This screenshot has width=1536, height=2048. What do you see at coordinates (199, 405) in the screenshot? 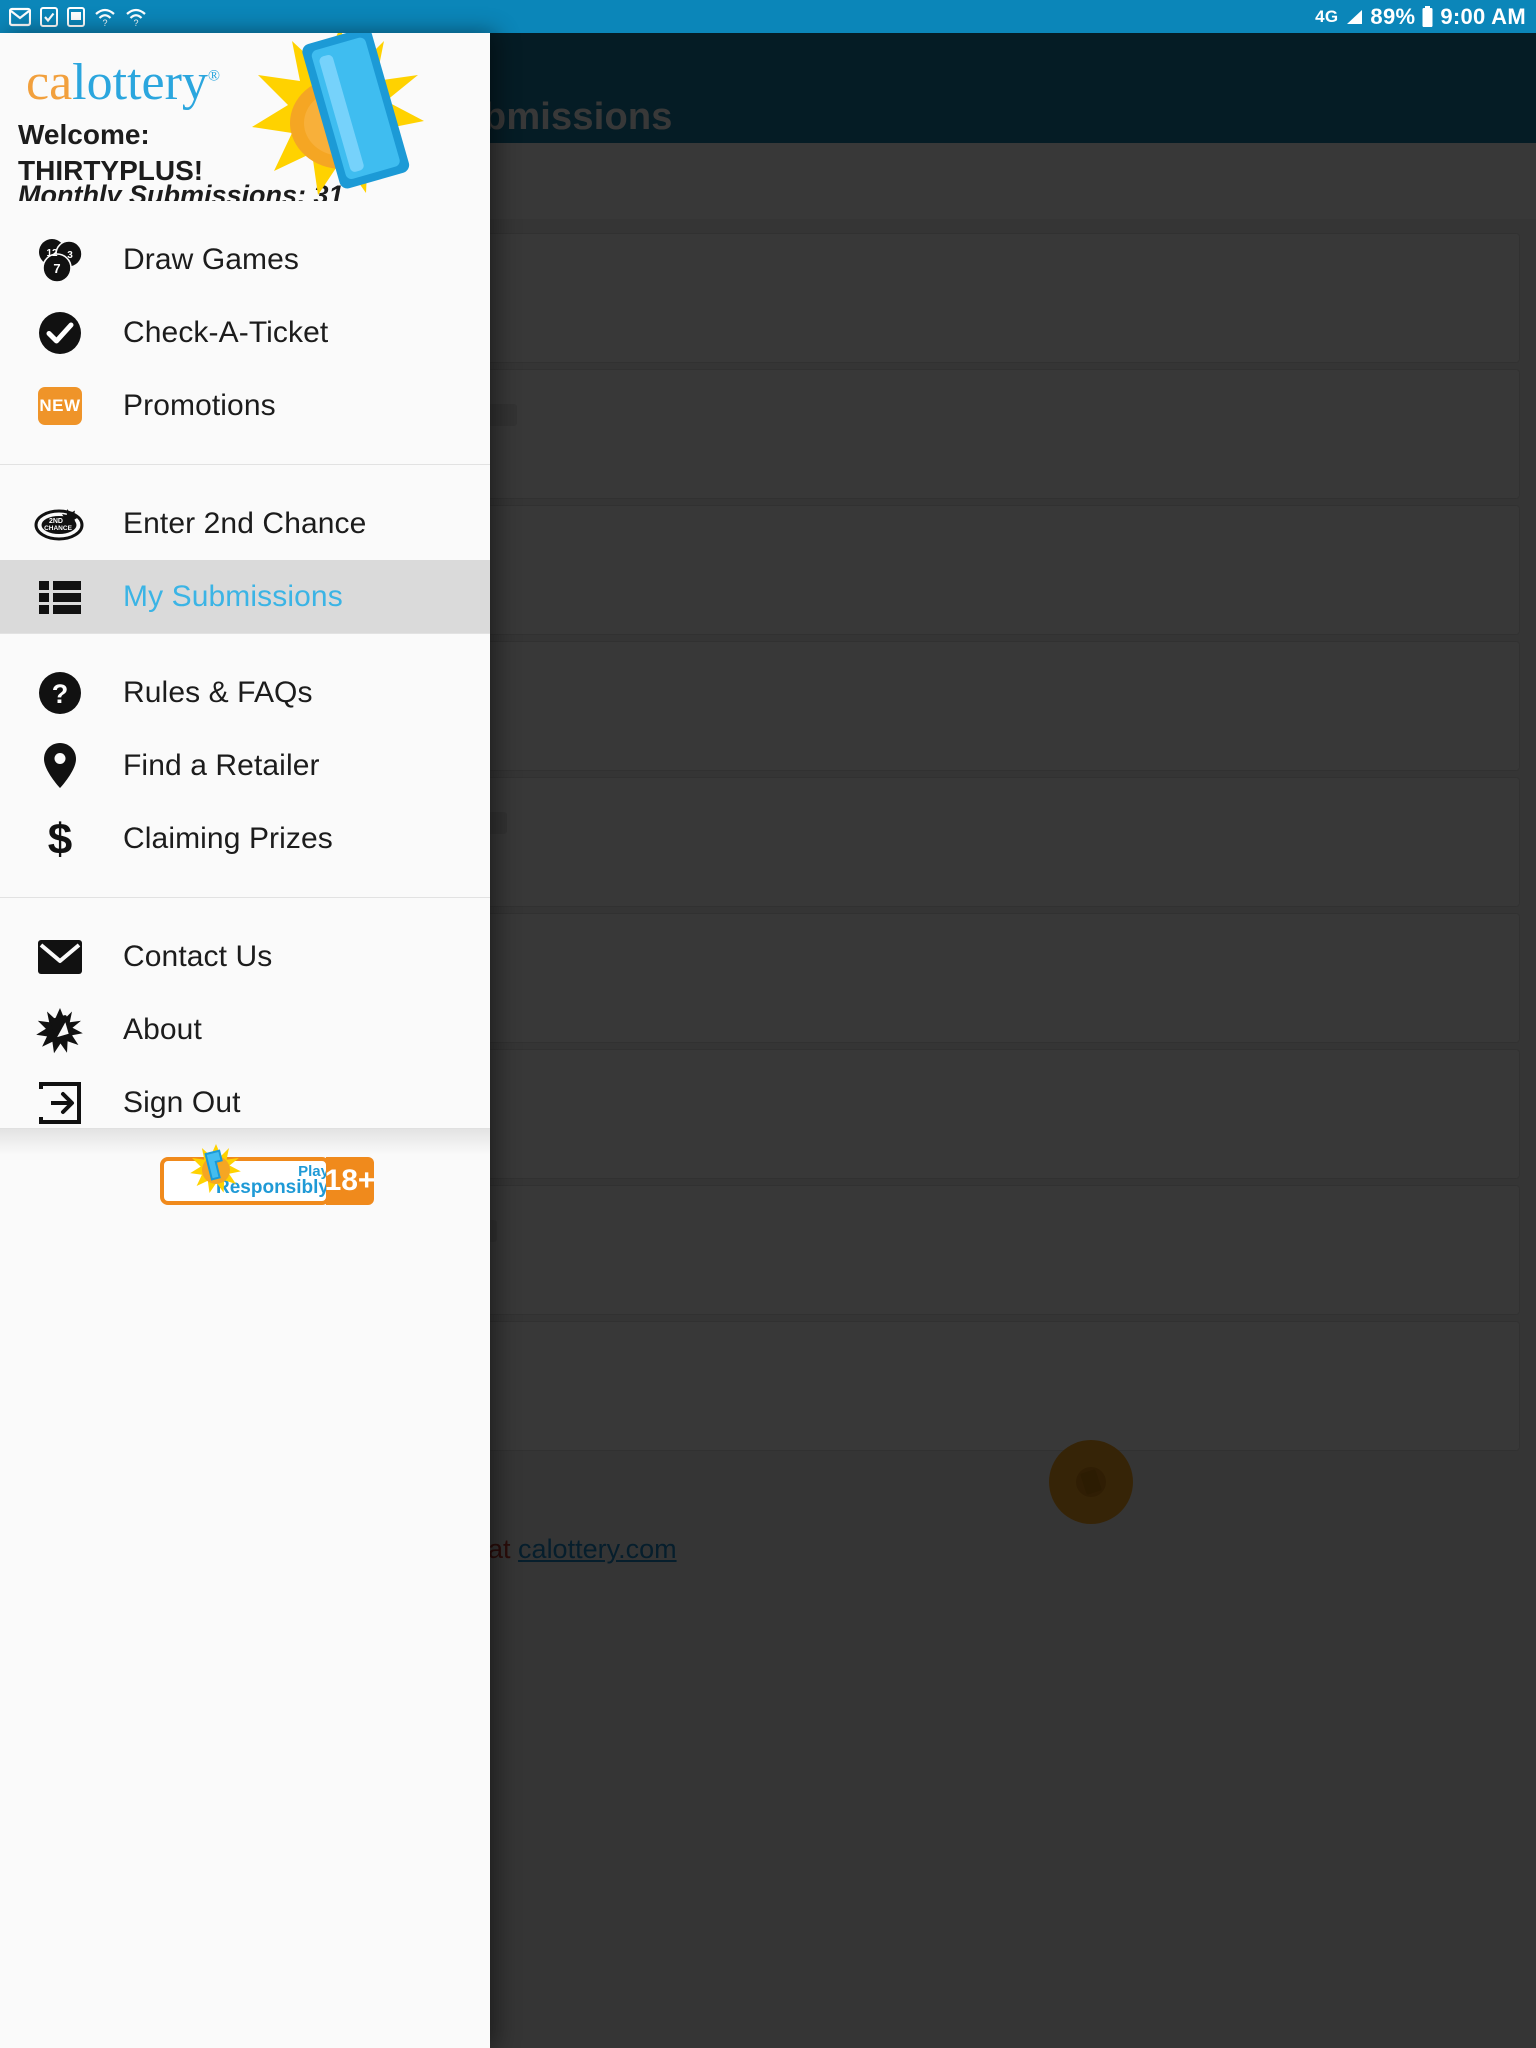
I see `sidebar-item-label: Promotions` at bounding box center [199, 405].